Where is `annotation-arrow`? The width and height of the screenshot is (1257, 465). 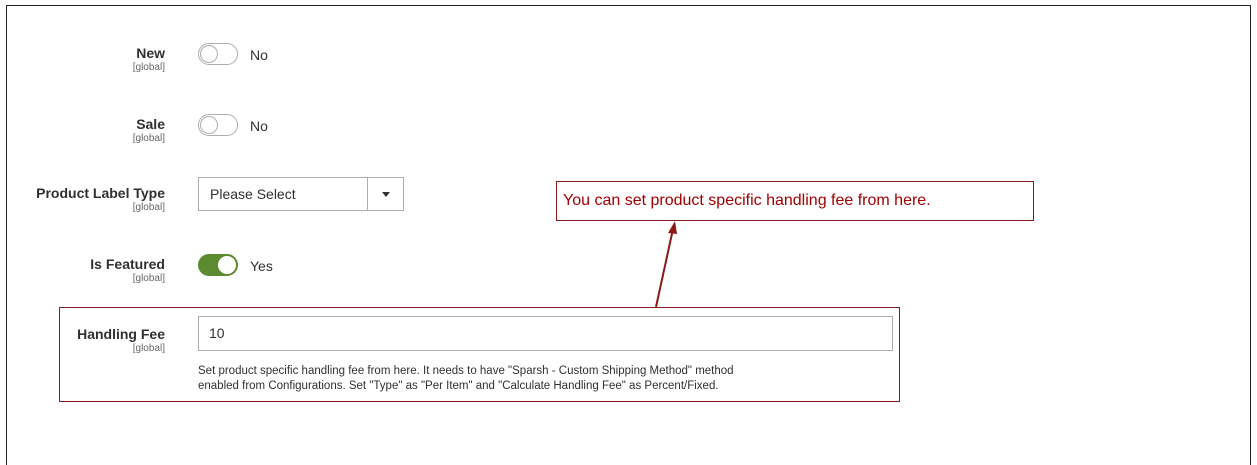 annotation-arrow is located at coordinates (666, 264).